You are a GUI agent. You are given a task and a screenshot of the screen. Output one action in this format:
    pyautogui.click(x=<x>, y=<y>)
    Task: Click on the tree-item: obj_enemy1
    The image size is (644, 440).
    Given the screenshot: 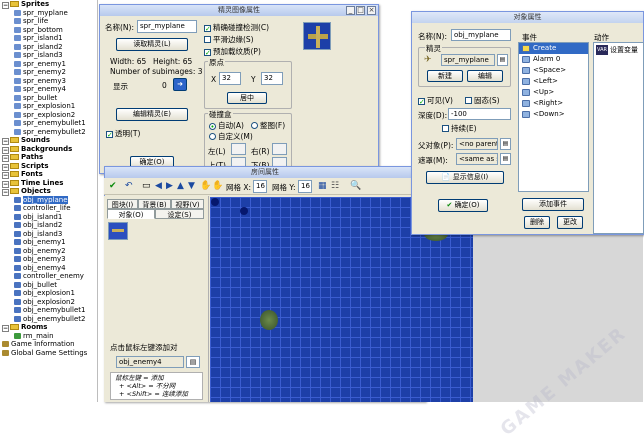 What is the action you would take?
    pyautogui.click(x=48, y=242)
    